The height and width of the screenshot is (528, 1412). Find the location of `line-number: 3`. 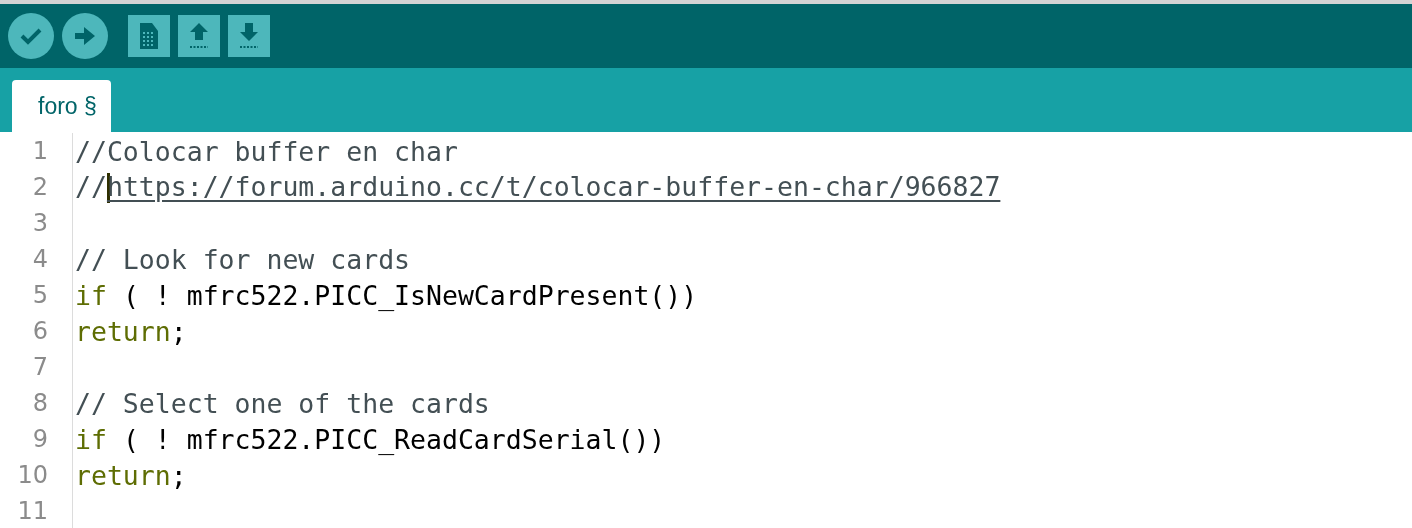

line-number: 3 is located at coordinates (39, 223).